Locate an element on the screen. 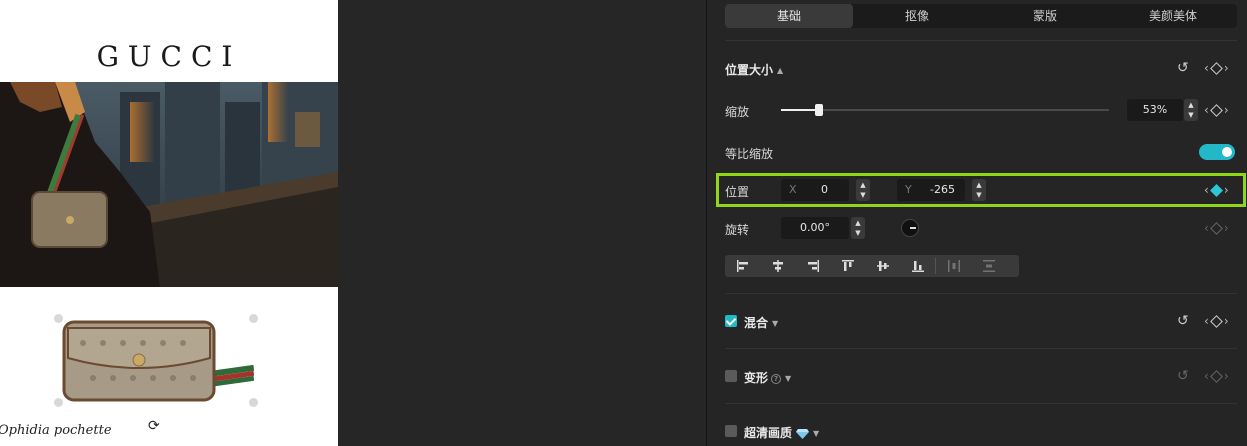  blend-keyframe-controls: ‹ › is located at coordinates (1216, 321).